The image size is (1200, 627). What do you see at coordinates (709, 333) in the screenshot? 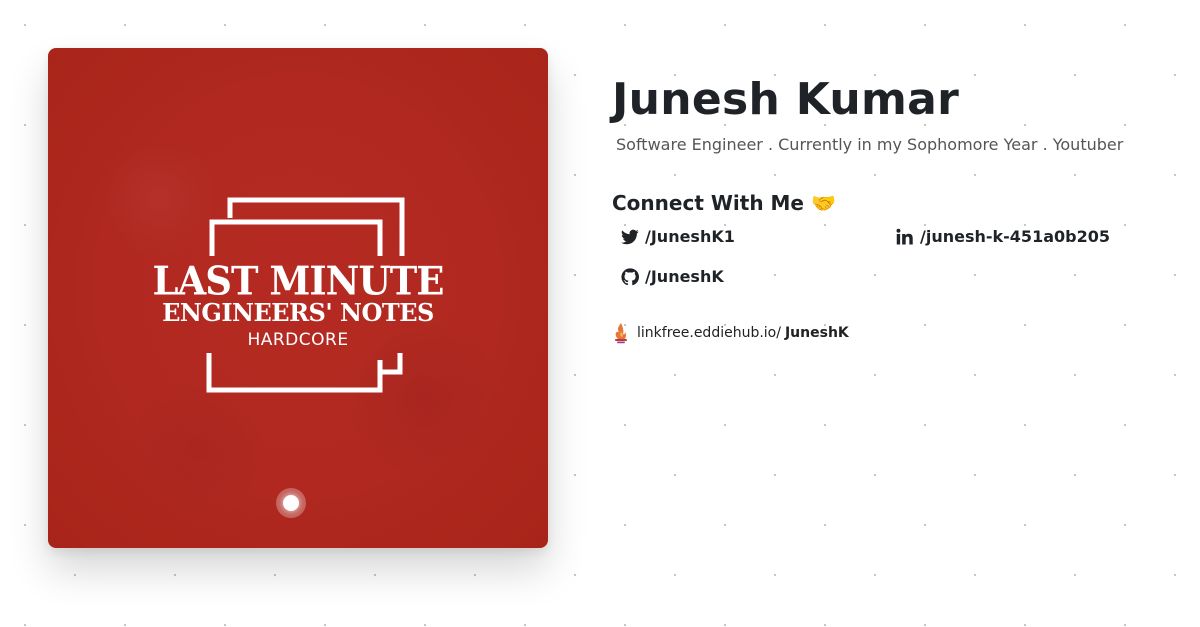
I see `linkfree-prefix: linkfree.eddiehub.io/` at bounding box center [709, 333].